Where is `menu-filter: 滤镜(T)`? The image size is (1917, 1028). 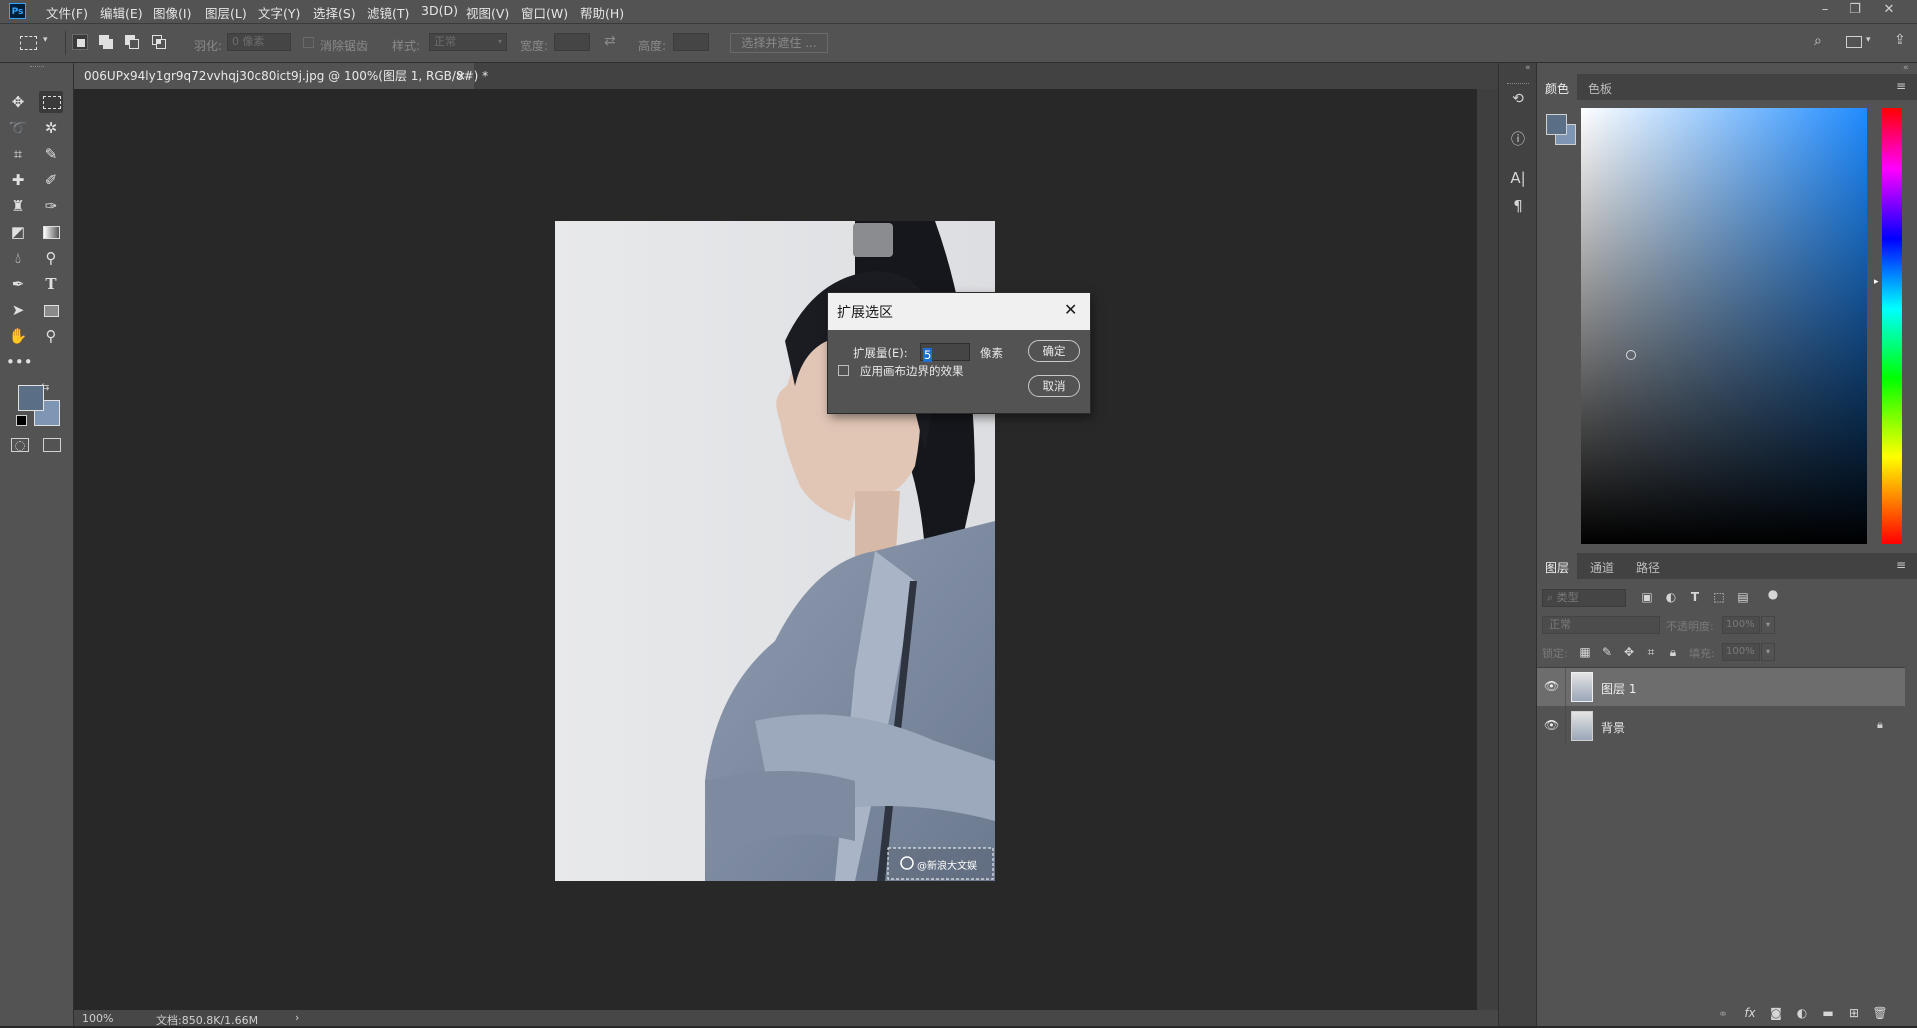 menu-filter: 滤镜(T) is located at coordinates (388, 12).